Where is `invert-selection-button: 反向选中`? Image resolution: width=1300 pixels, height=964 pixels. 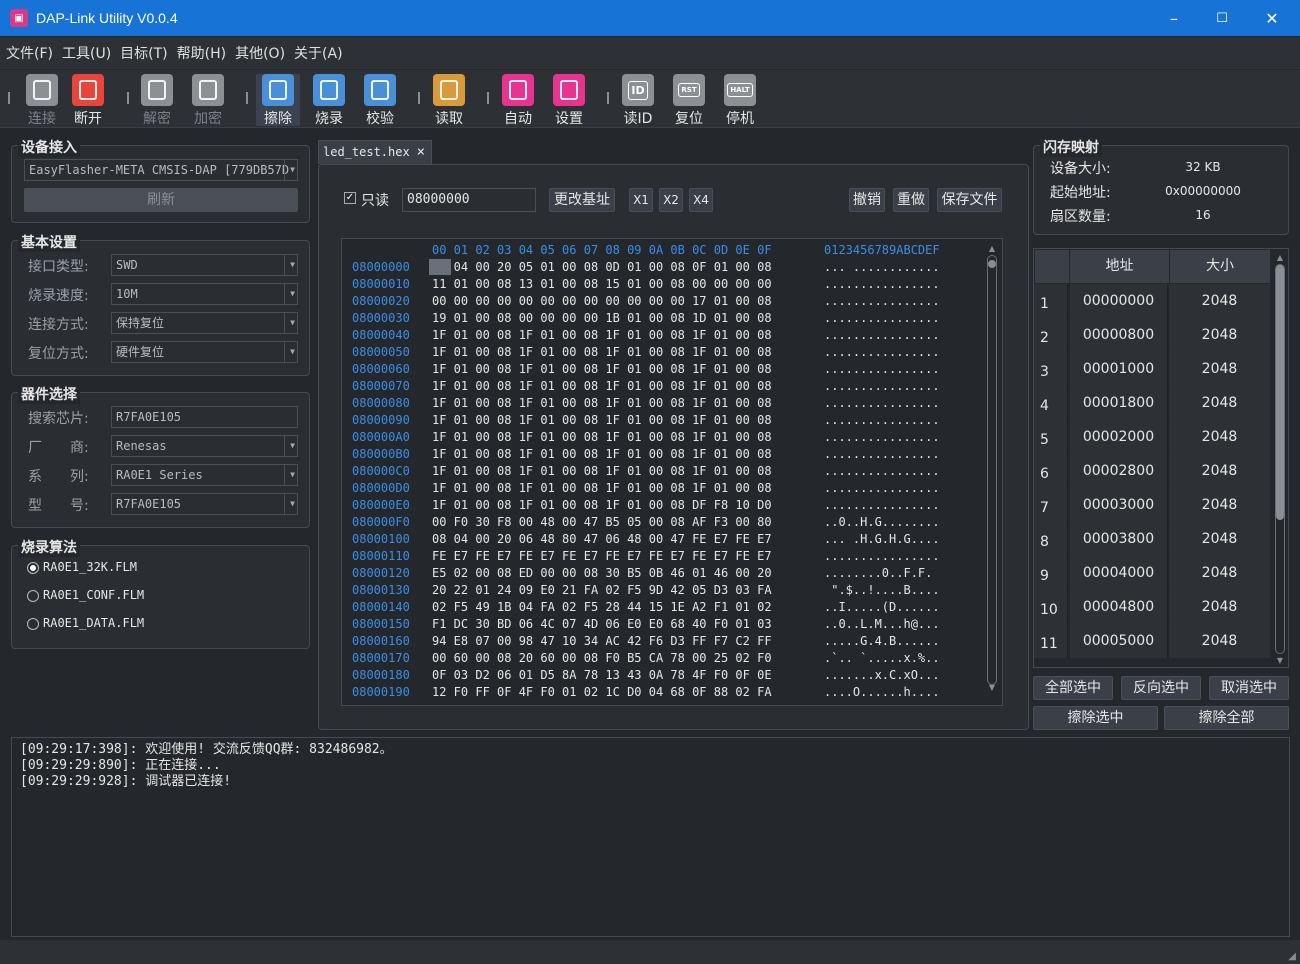
invert-selection-button: 反向选中 is located at coordinates (1161, 688).